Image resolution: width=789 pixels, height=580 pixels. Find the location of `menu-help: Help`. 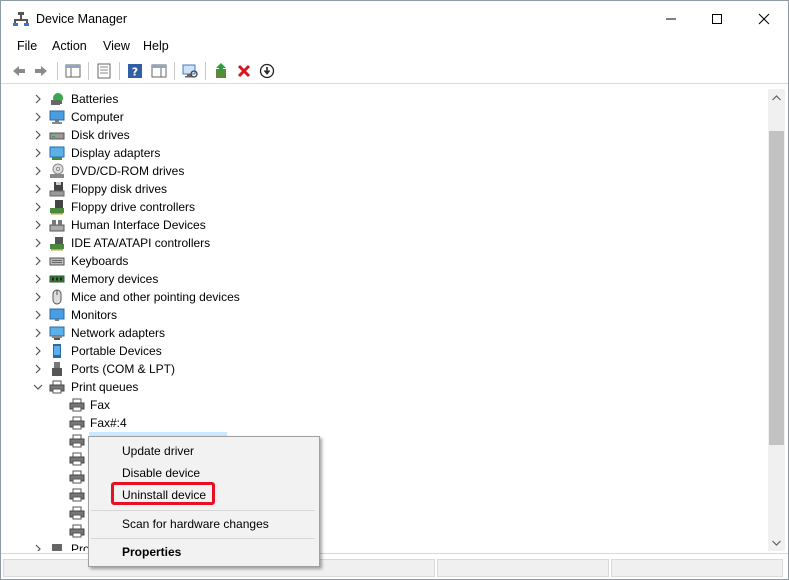

menu-help: Help is located at coordinates (156, 46).